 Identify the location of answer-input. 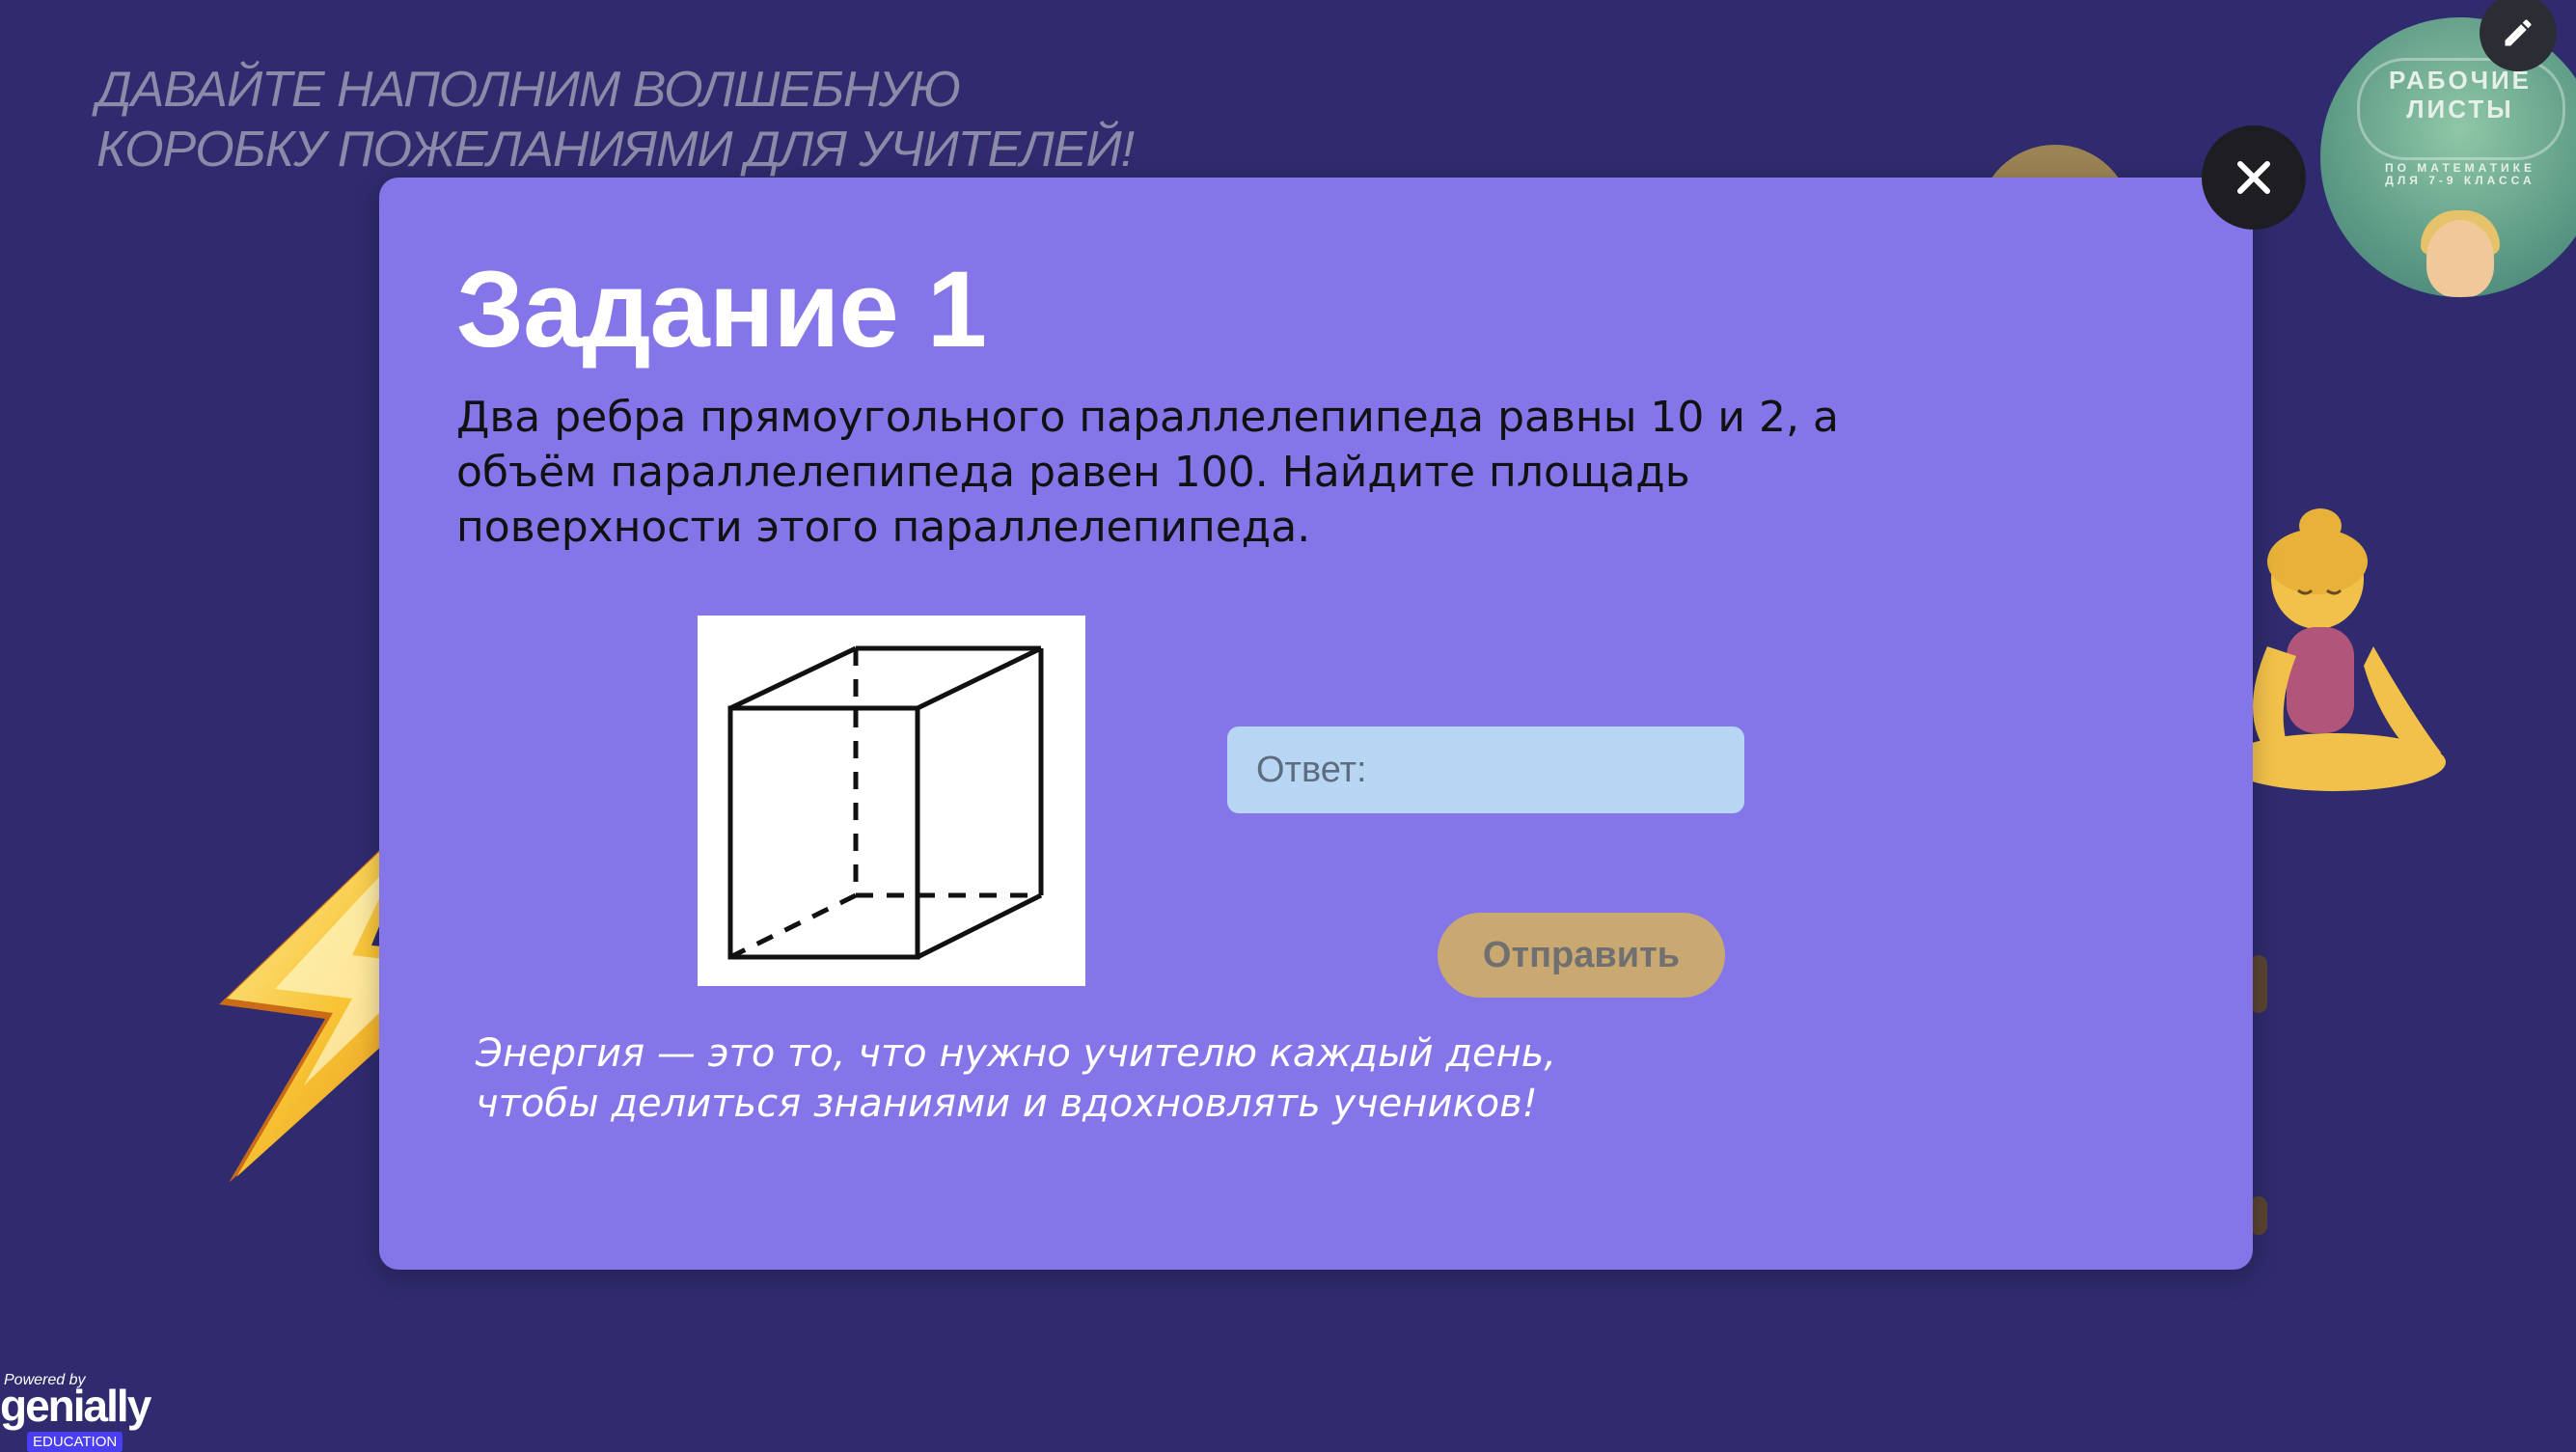
(1485, 769).